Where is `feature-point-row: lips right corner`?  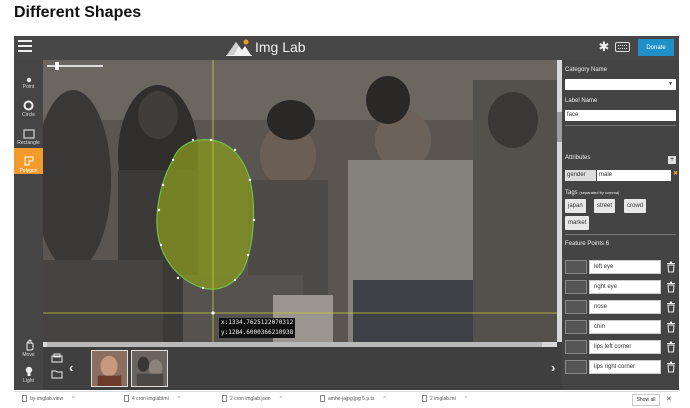 feature-point-row: lips right corner is located at coordinates (620, 367).